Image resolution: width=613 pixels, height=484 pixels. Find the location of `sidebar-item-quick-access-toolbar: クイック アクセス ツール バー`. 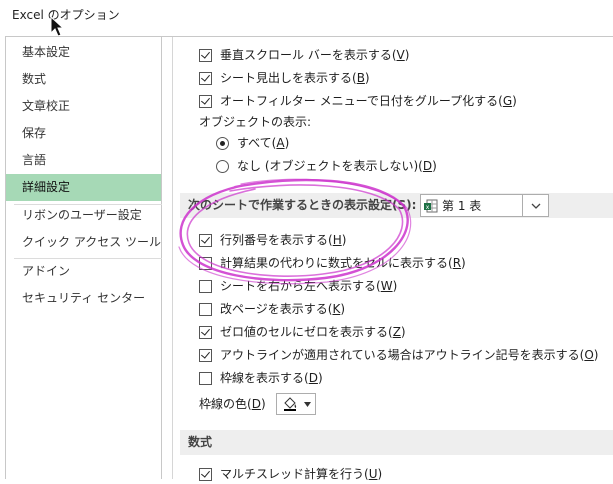

sidebar-item-quick-access-toolbar: クイック アクセス ツール バー is located at coordinates (83, 242).